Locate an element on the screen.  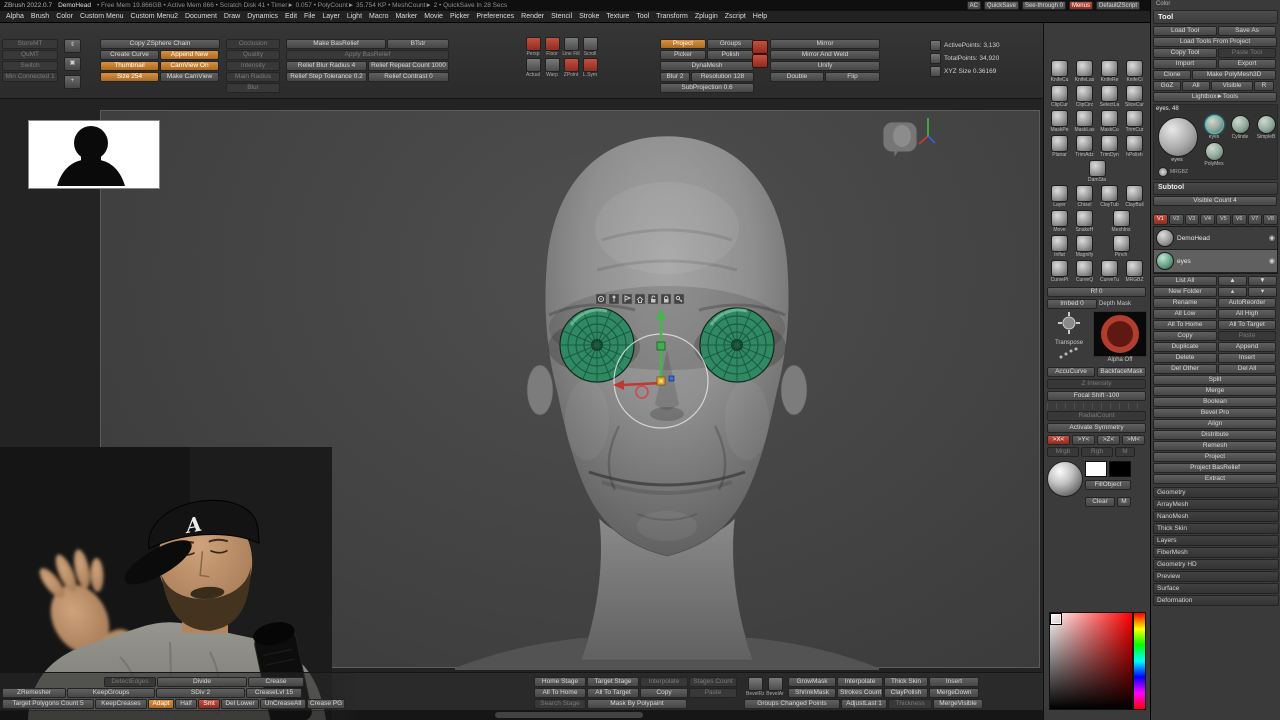
shelf-button: Groups is located at coordinates (730, 44).